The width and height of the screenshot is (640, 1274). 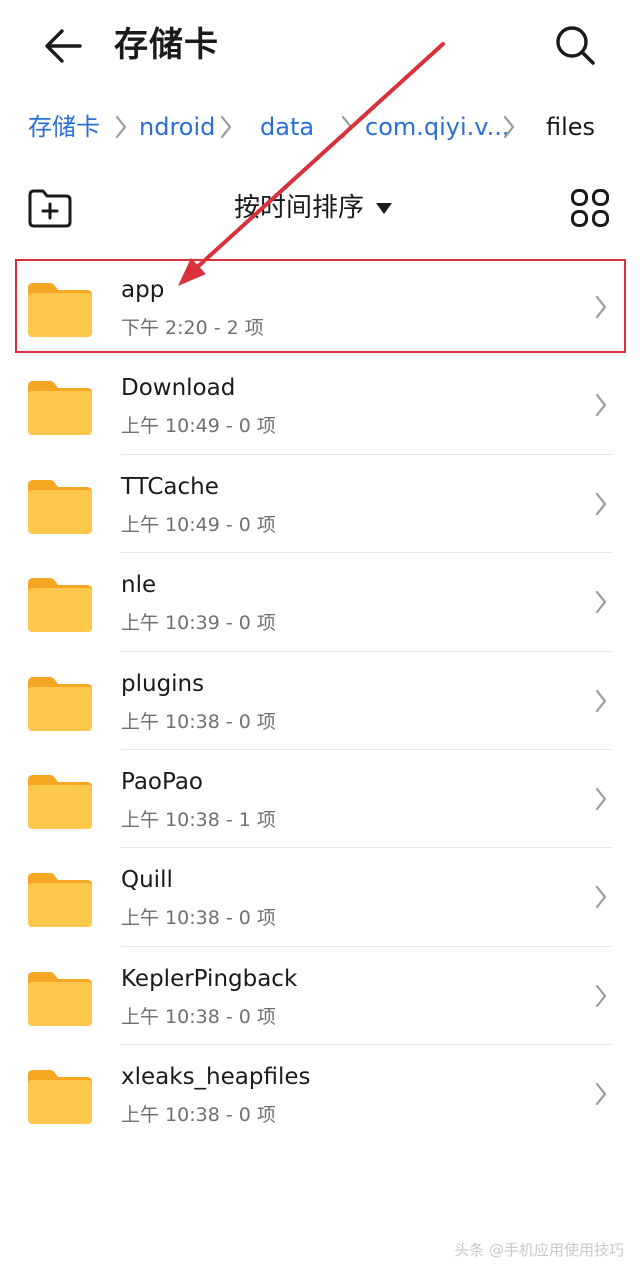 What do you see at coordinates (209, 978) in the screenshot?
I see `file-name: KeplerPingback` at bounding box center [209, 978].